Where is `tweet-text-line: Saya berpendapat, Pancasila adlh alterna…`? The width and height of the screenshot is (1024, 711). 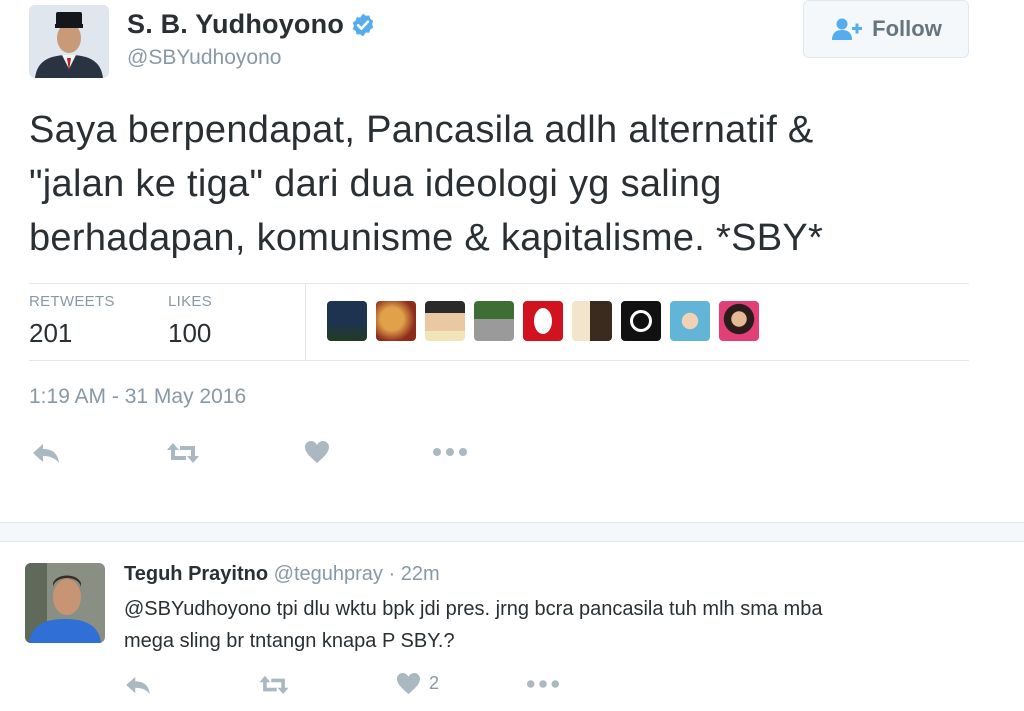 tweet-text-line: Saya berpendapat, Pancasila adlh alterna… is located at coordinates (421, 130).